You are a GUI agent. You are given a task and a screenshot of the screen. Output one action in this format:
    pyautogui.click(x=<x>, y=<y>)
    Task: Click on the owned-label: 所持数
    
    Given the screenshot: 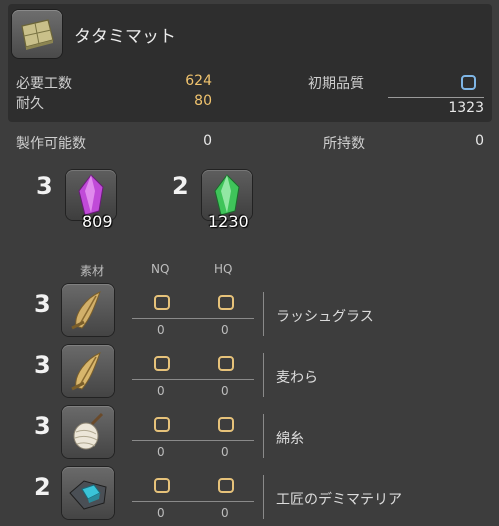 What is the action you would take?
    pyautogui.click(x=344, y=144)
    